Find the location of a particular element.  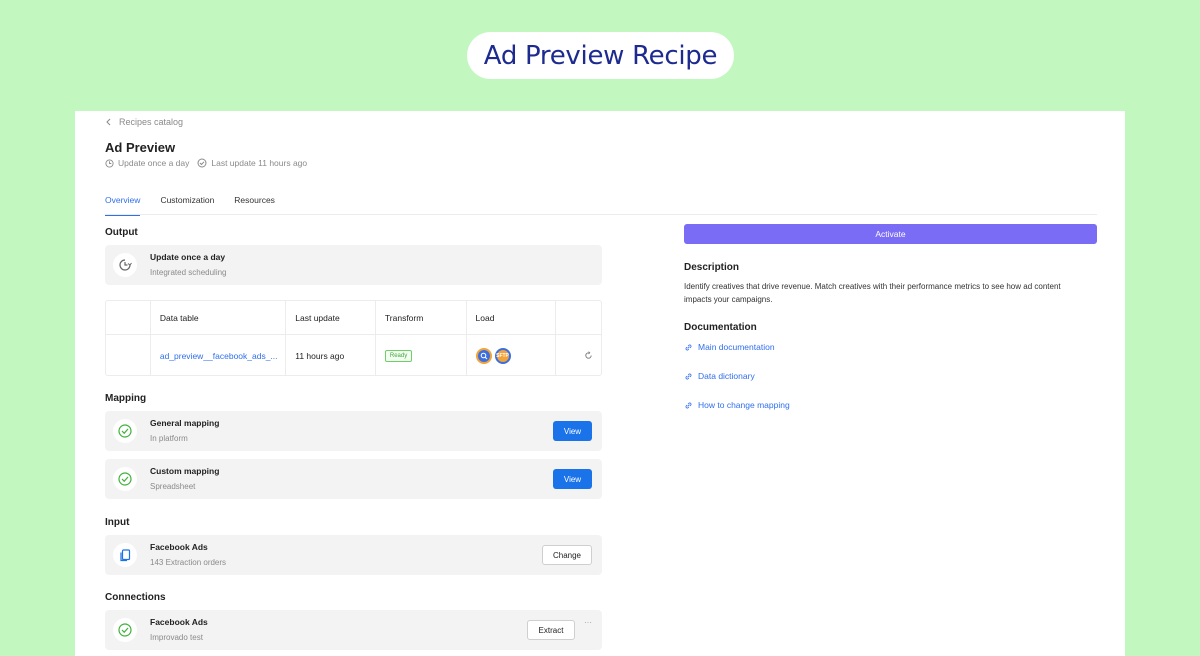

hero-title: Ad Preview Recipe is located at coordinates (600, 55).